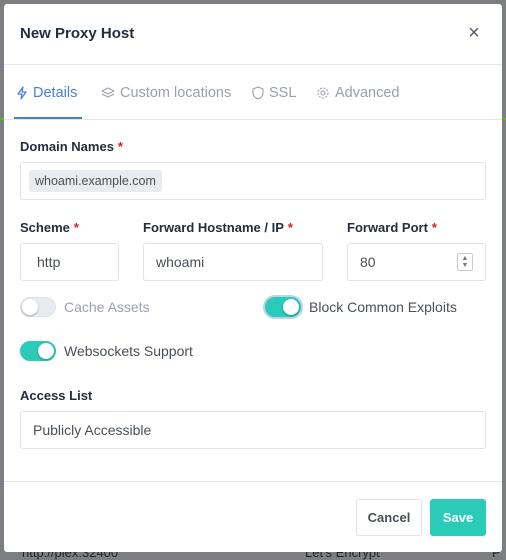 Image resolution: width=506 pixels, height=560 pixels. What do you see at coordinates (128, 351) in the screenshot?
I see `websockets-support-label: Websockets Support` at bounding box center [128, 351].